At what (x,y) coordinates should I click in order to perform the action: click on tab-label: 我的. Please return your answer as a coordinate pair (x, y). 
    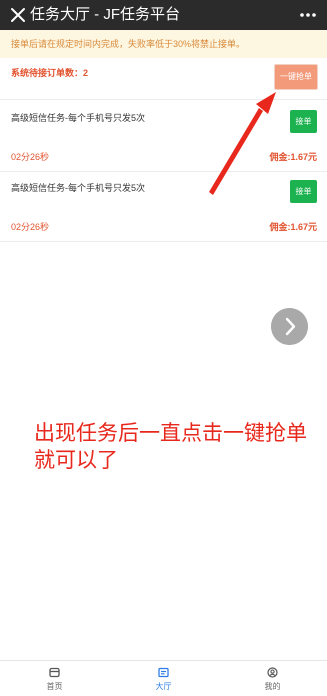
    Looking at the image, I should click on (272, 686).